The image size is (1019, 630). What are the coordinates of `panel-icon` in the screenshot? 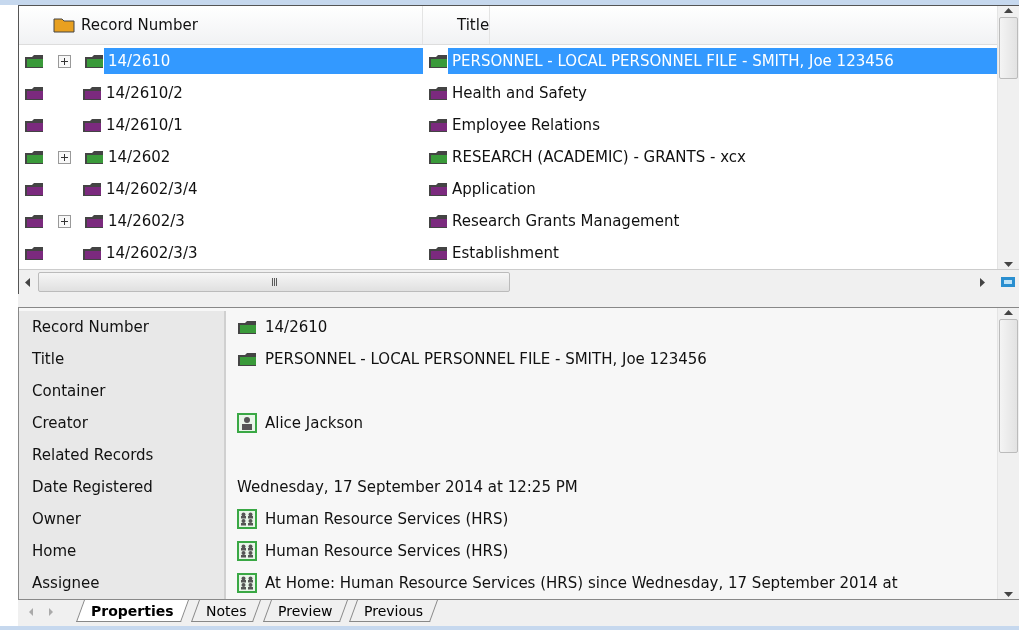 It's located at (1008, 282).